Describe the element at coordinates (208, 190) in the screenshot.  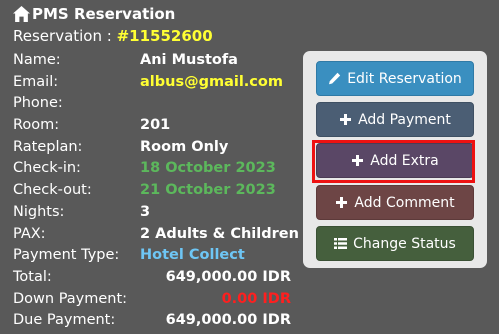
I see `checkout-value: 21 October 2023` at that location.